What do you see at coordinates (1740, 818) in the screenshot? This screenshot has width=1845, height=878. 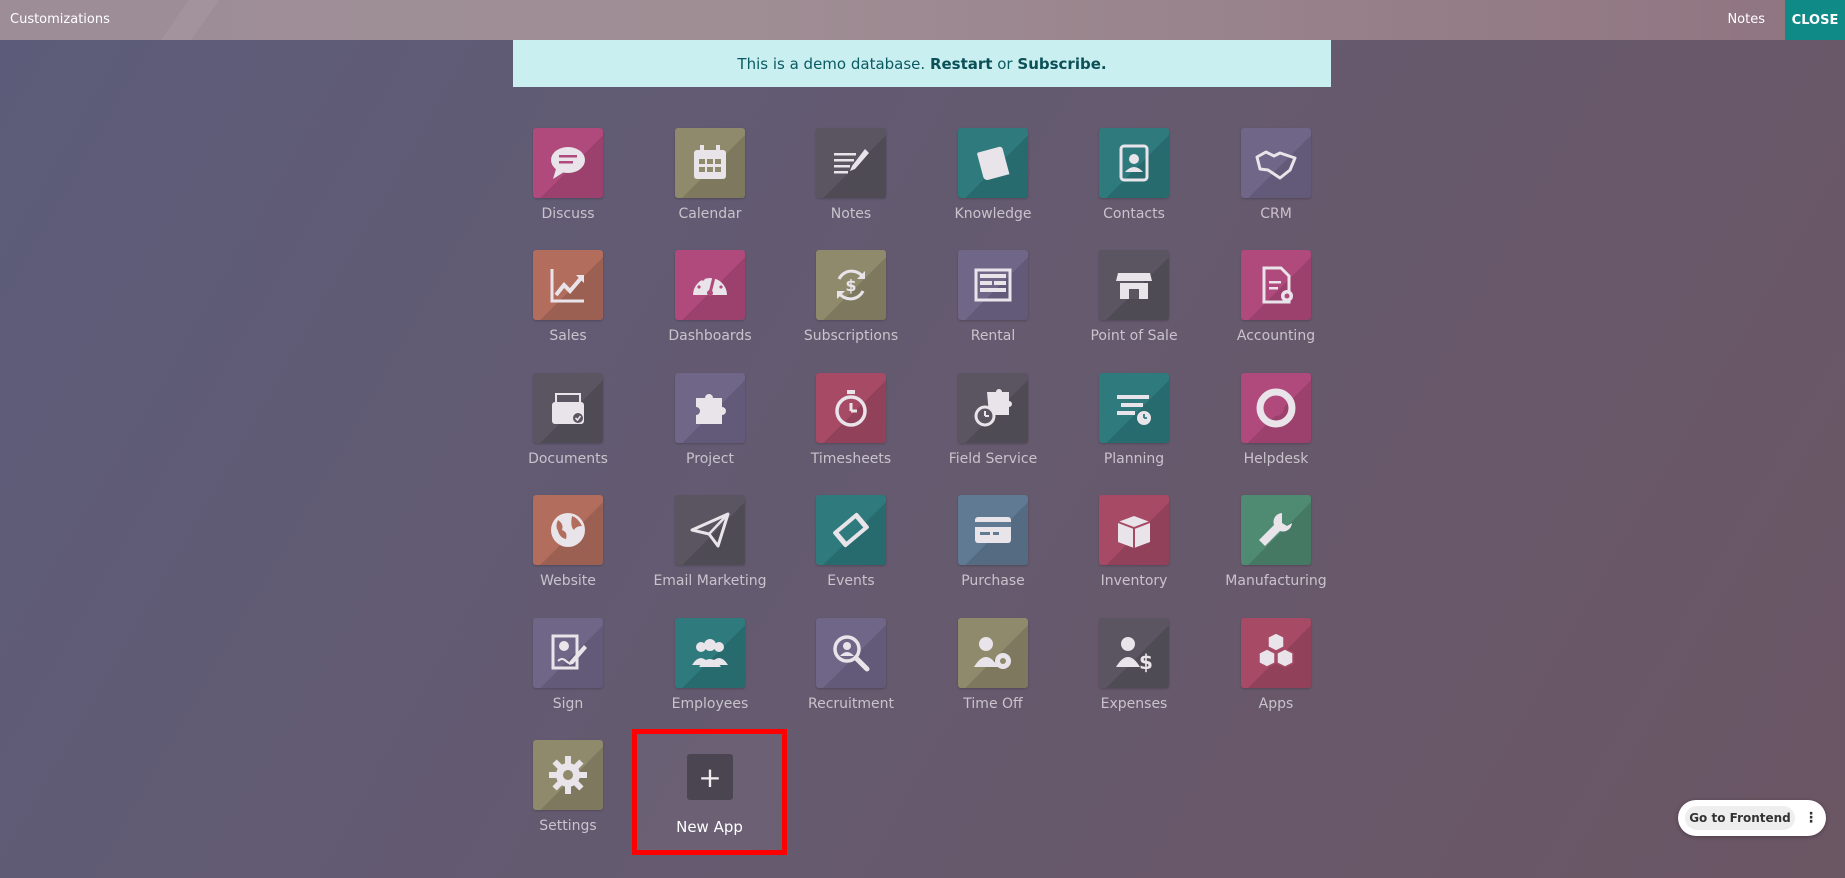 I see `go-to-frontend-button: Go to Frontend` at bounding box center [1740, 818].